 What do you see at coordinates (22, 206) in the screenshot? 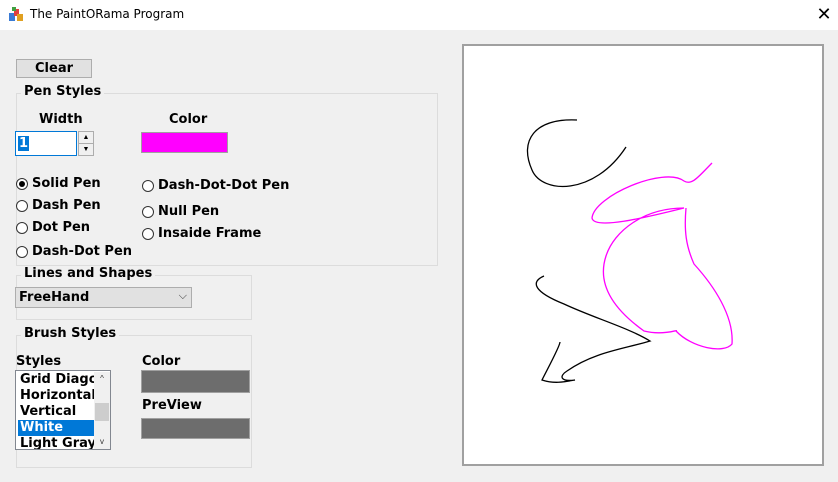
I see `dash-pen-radio` at bounding box center [22, 206].